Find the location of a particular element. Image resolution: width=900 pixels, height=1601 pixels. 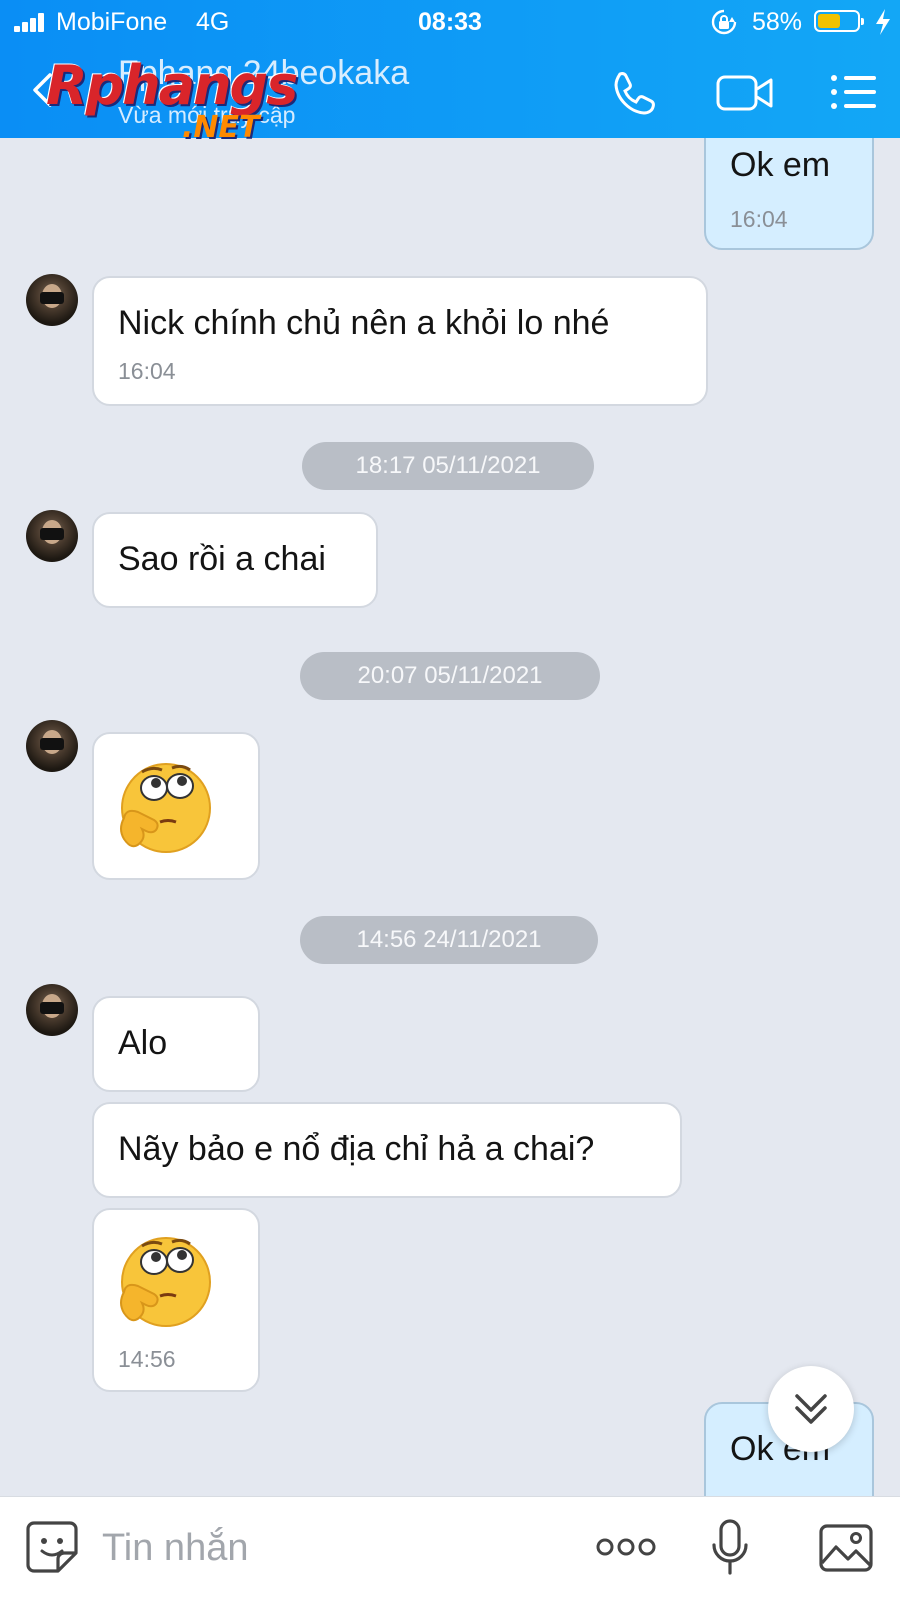

message-text: Nick chính chủ nên a khỏi lo nhé is located at coordinates (364, 323).